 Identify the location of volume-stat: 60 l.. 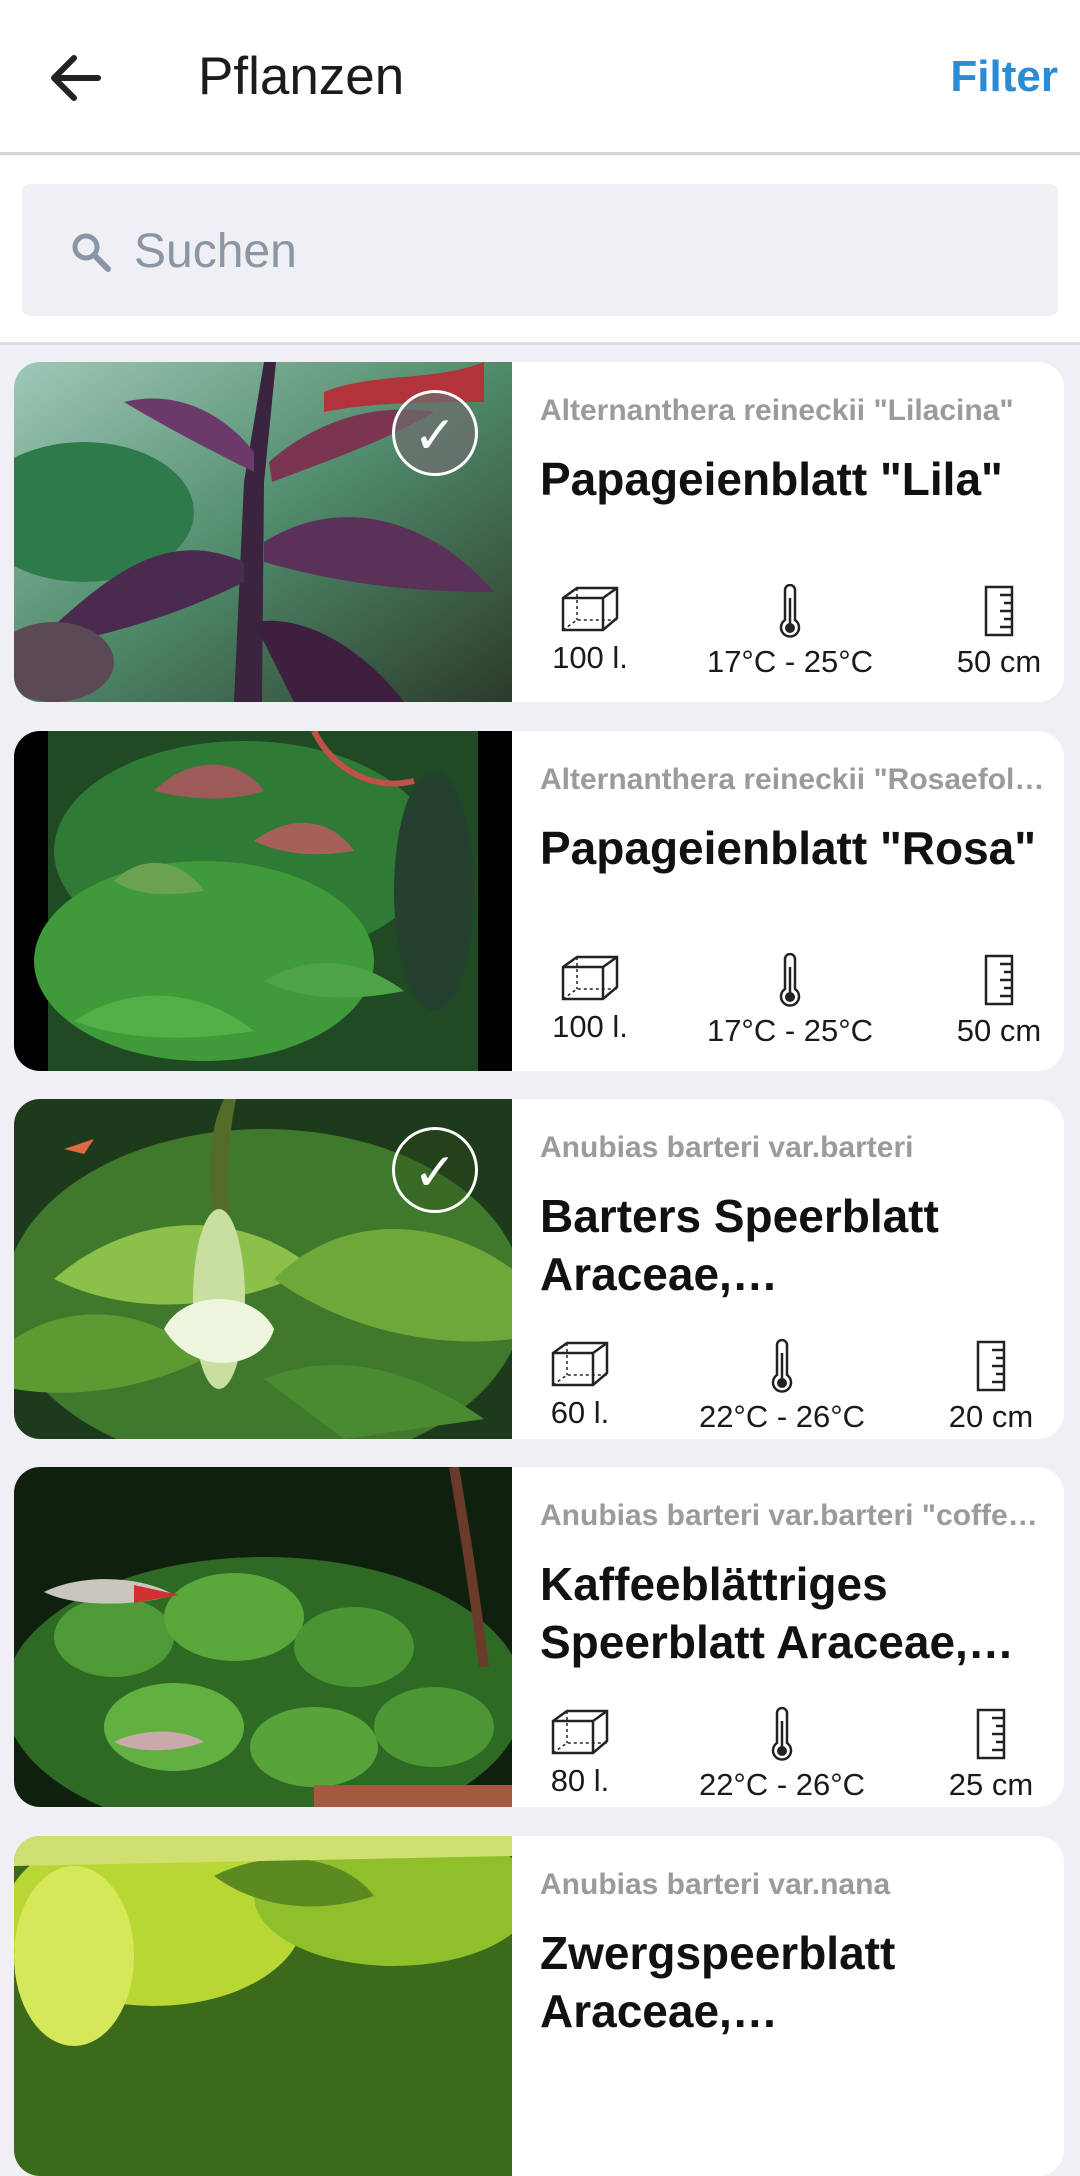
(580, 1385).